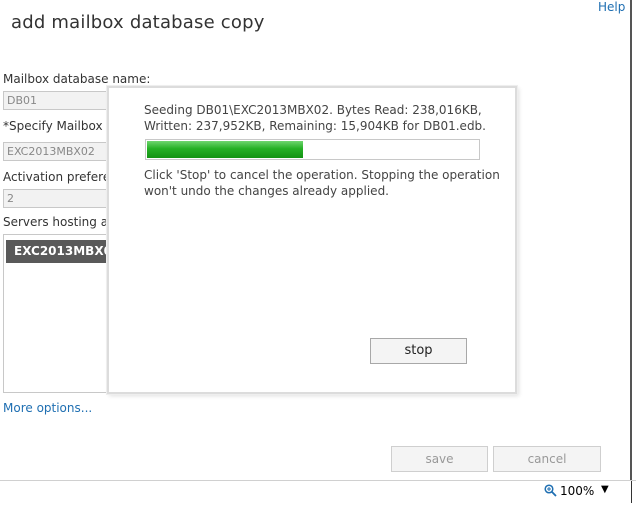 The width and height of the screenshot is (636, 507). Describe the element at coordinates (605, 489) in the screenshot. I see `chevron-down-icon: ▼` at that location.